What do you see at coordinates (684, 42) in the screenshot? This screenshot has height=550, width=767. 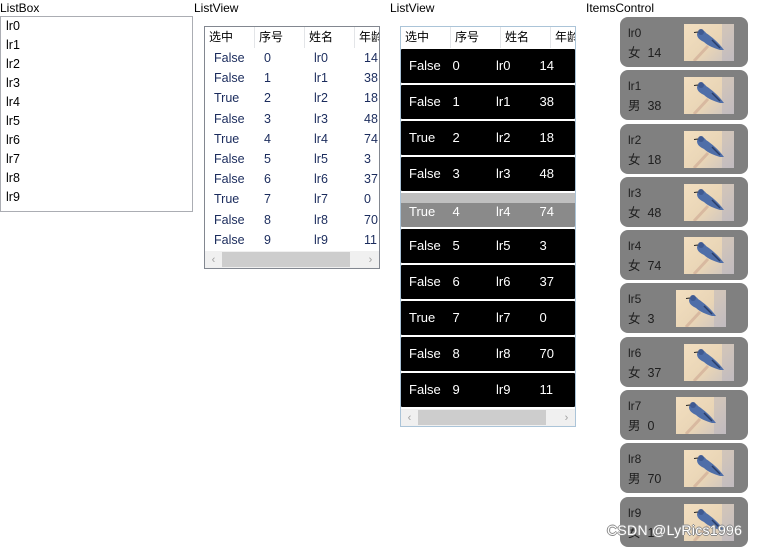 I see `person-card: lr0 女 14` at bounding box center [684, 42].